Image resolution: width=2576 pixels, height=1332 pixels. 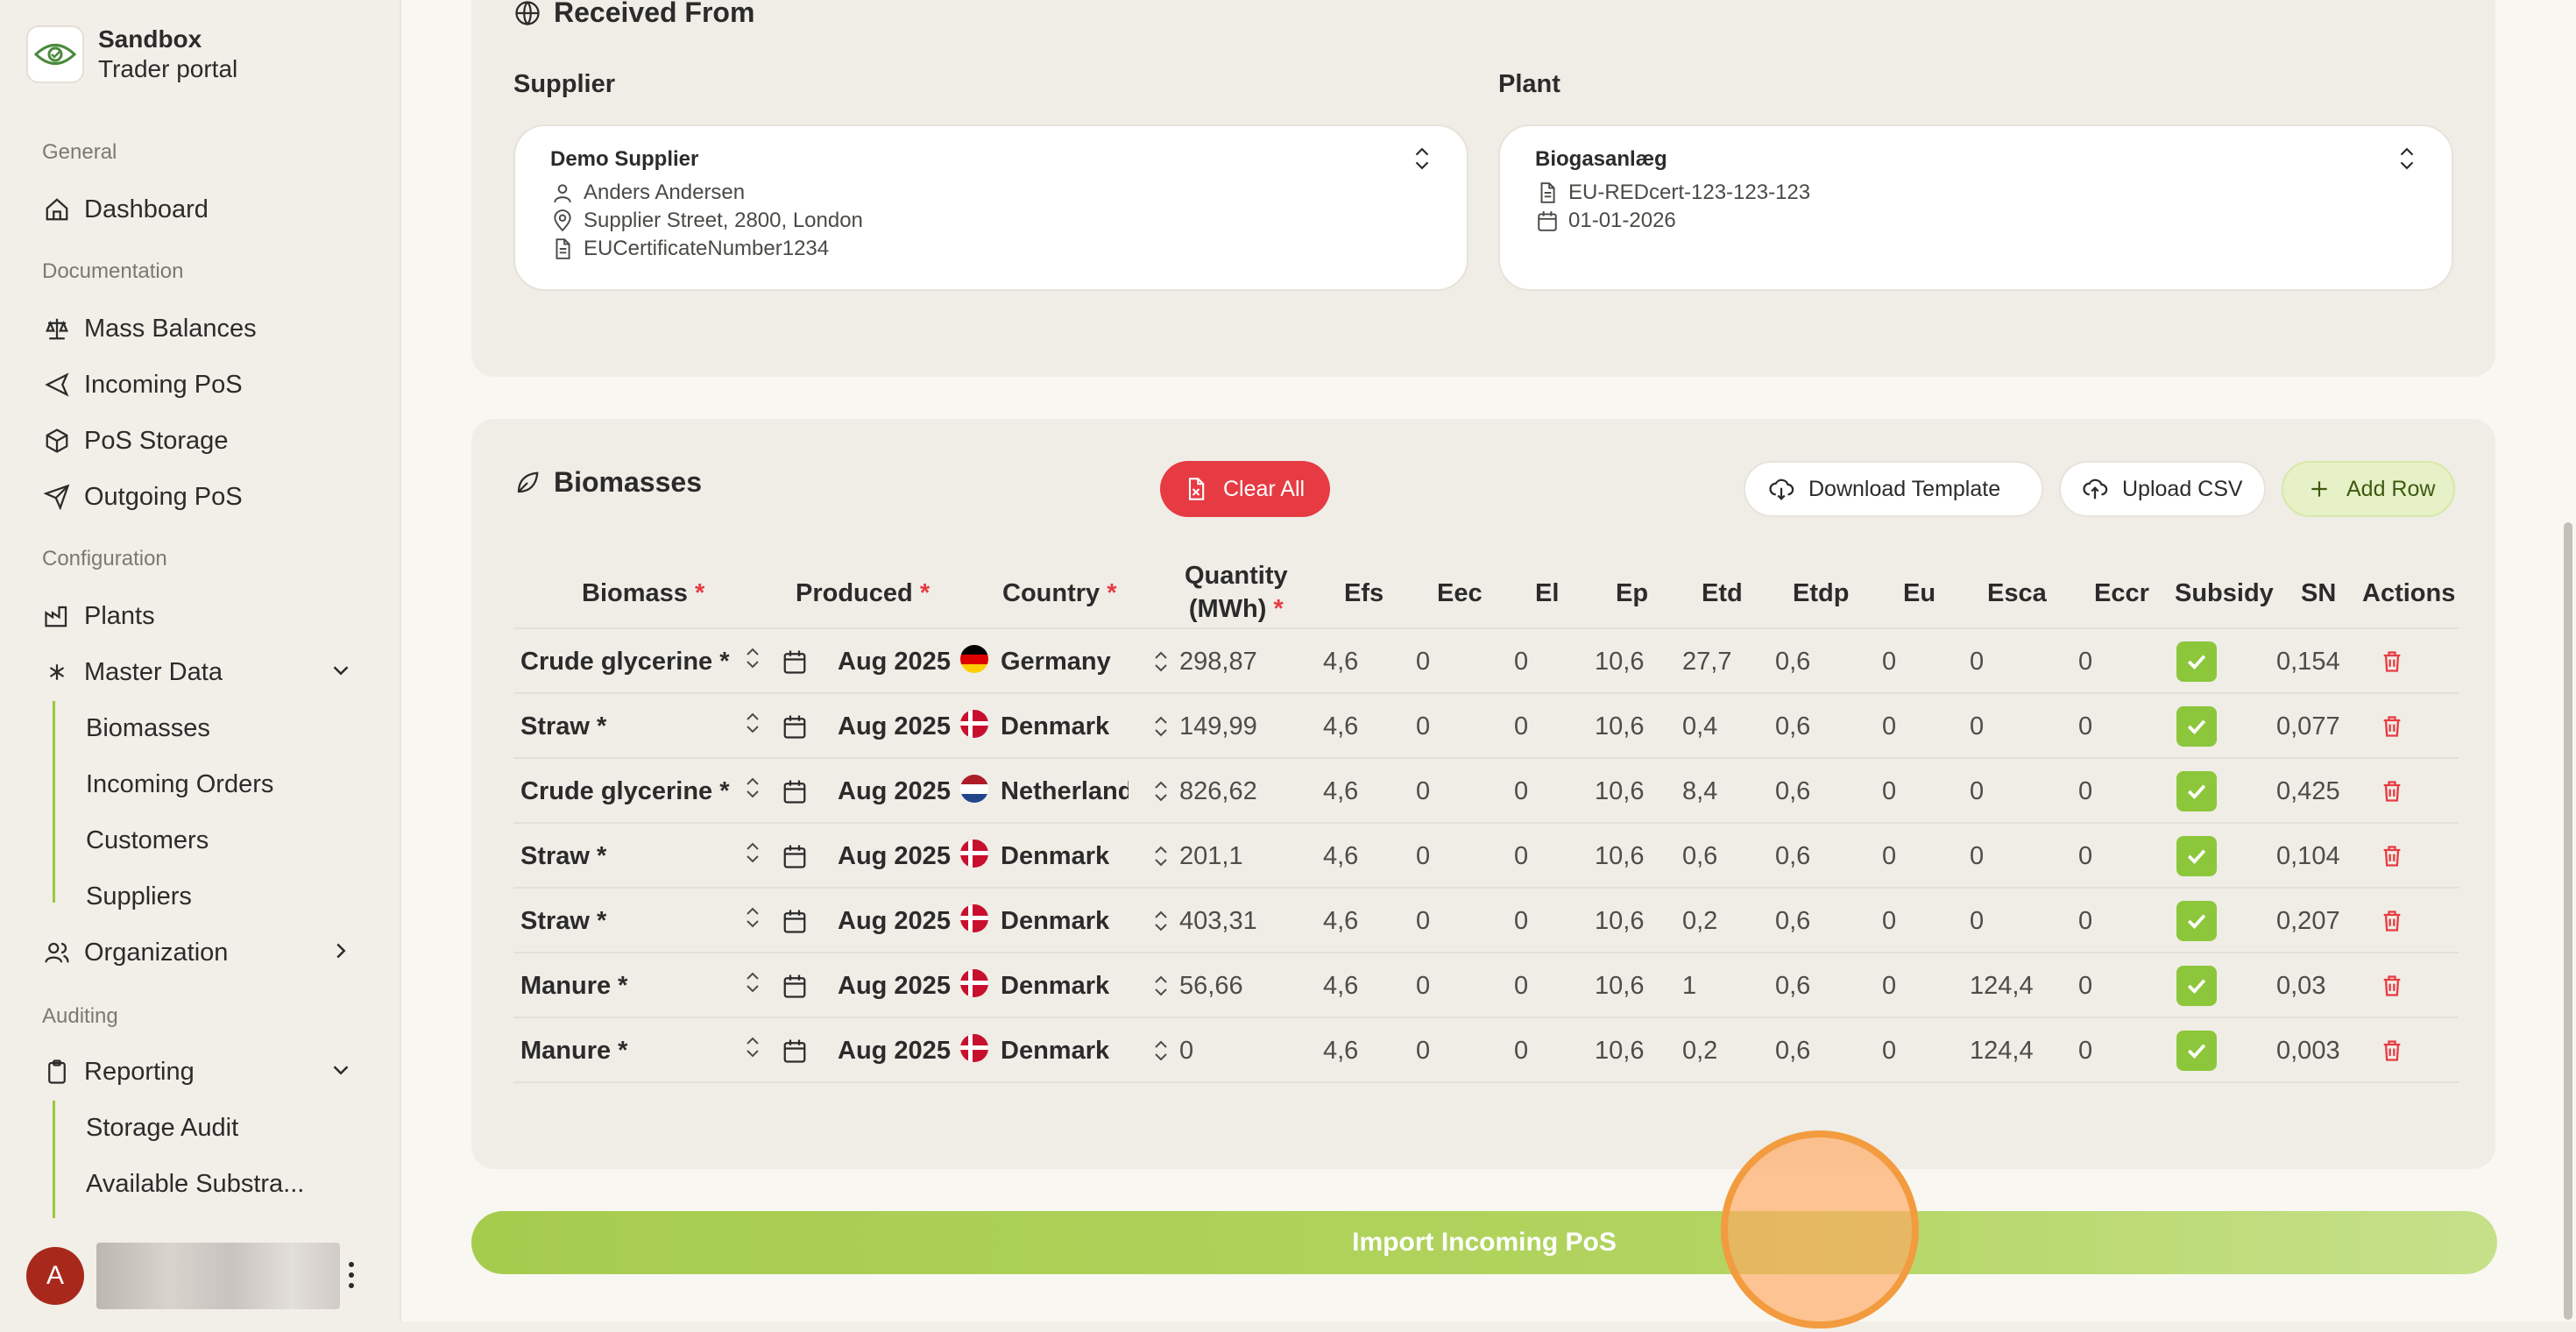 I want to click on header-country: Country *, so click(x=1059, y=593).